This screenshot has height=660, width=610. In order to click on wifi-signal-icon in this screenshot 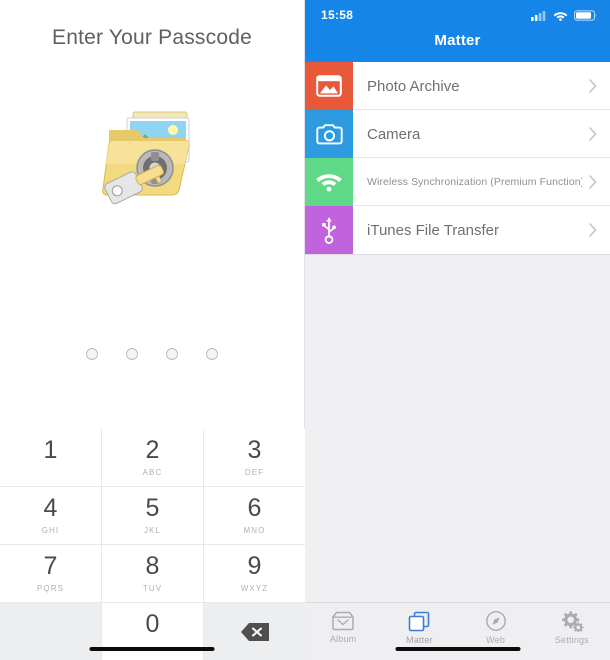, I will do `click(329, 183)`.